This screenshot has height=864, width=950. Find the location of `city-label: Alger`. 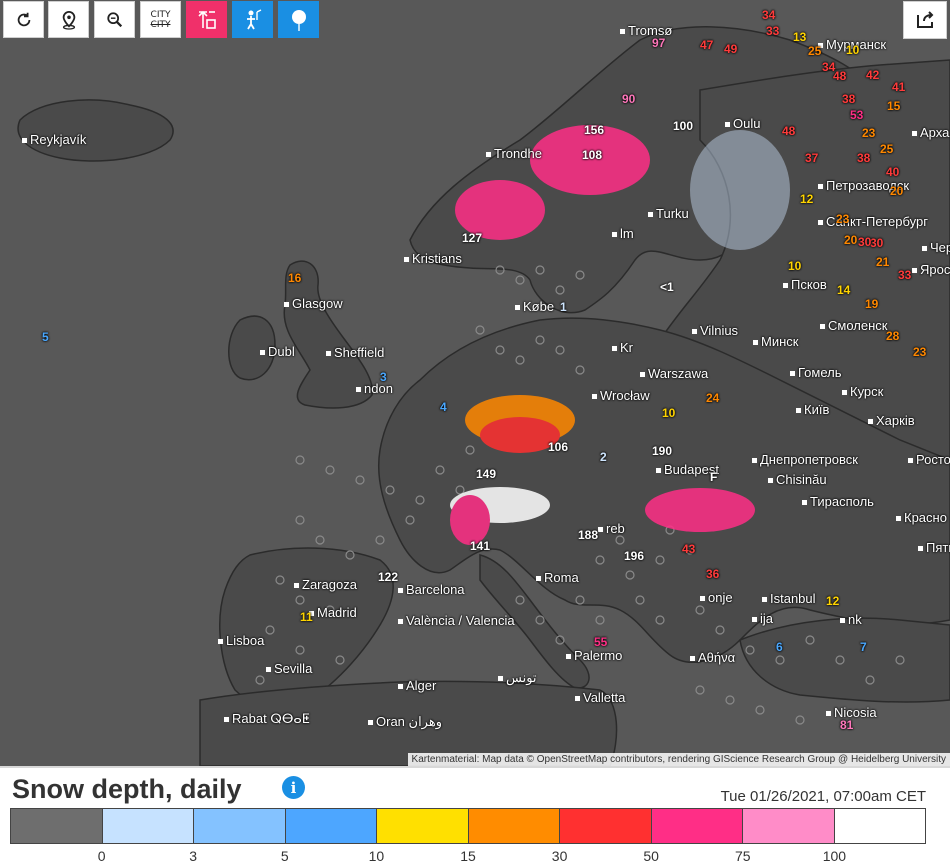

city-label: Alger is located at coordinates (417, 685).